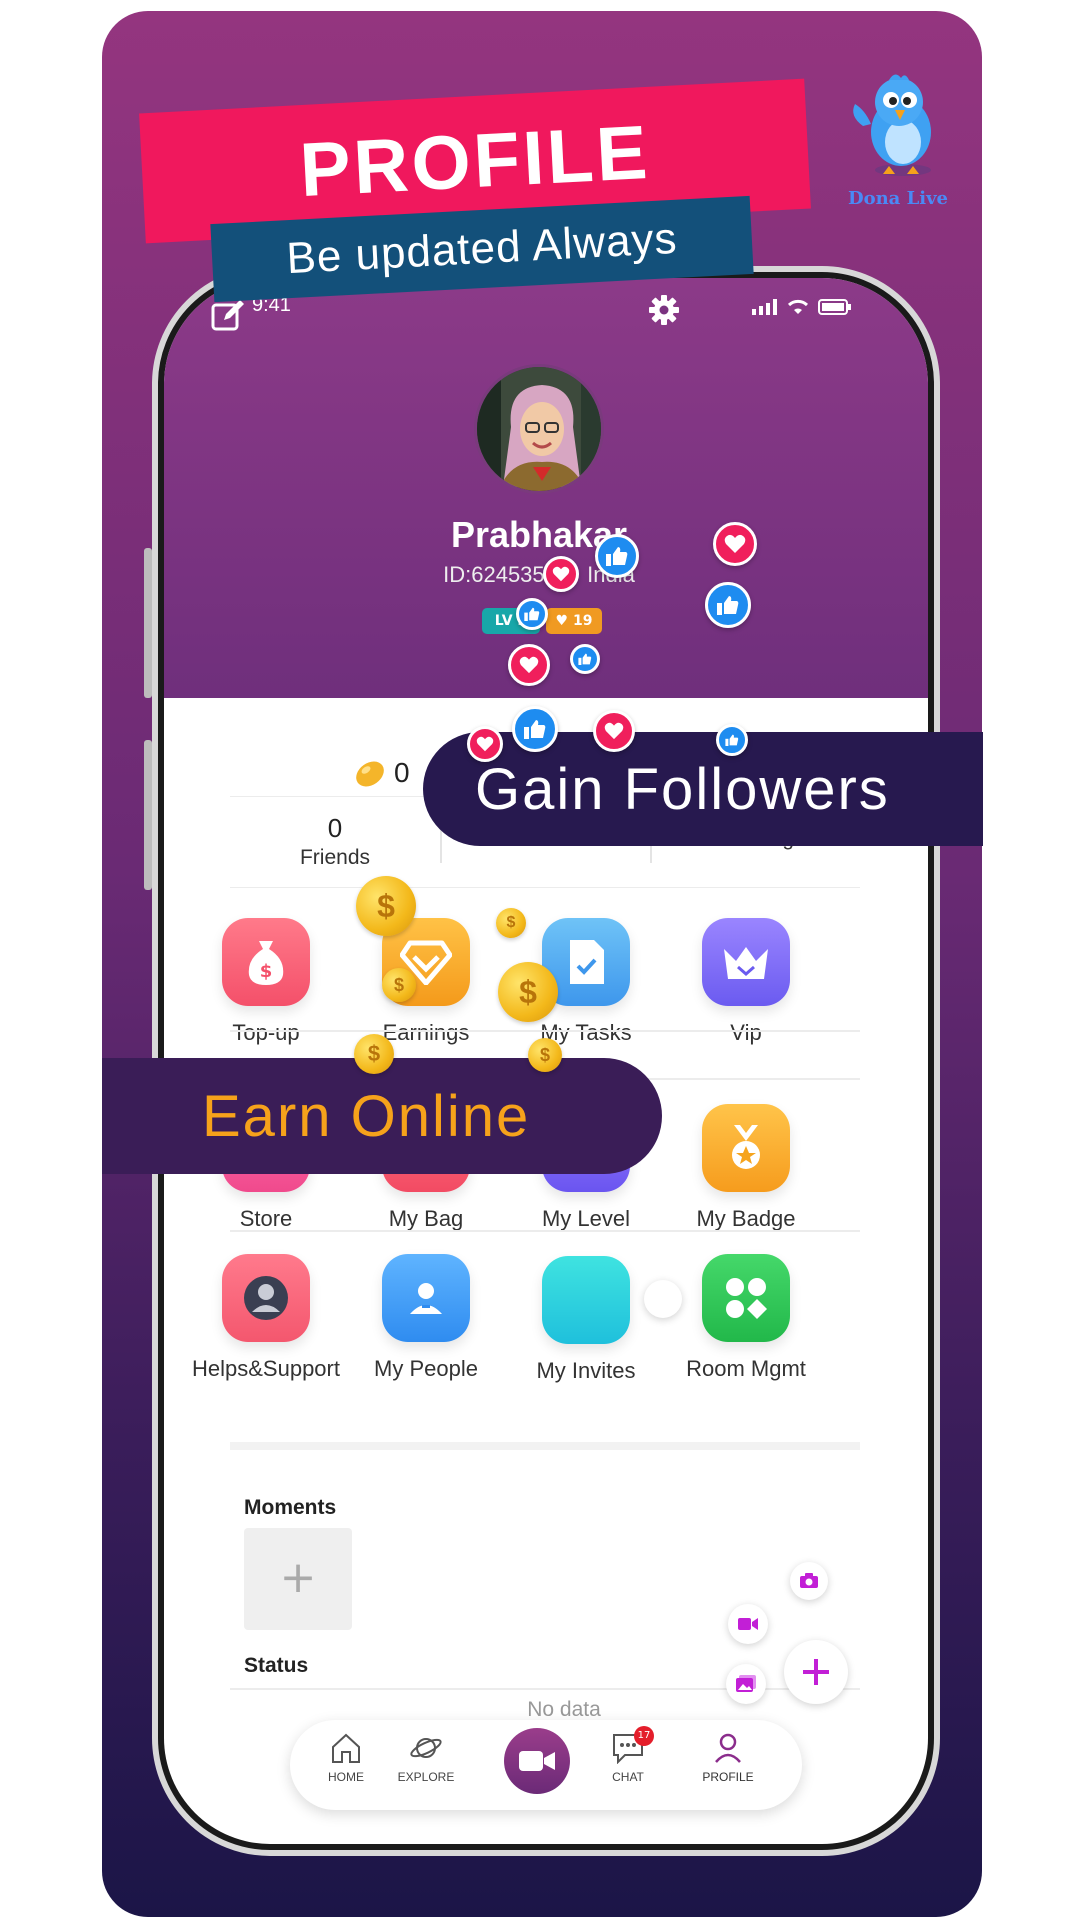  I want to click on tile-earnings: Earnings, so click(426, 982).